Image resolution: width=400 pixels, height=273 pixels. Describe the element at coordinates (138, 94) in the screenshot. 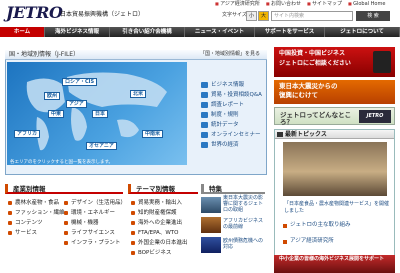

I see `region-north-america: 北米` at that location.